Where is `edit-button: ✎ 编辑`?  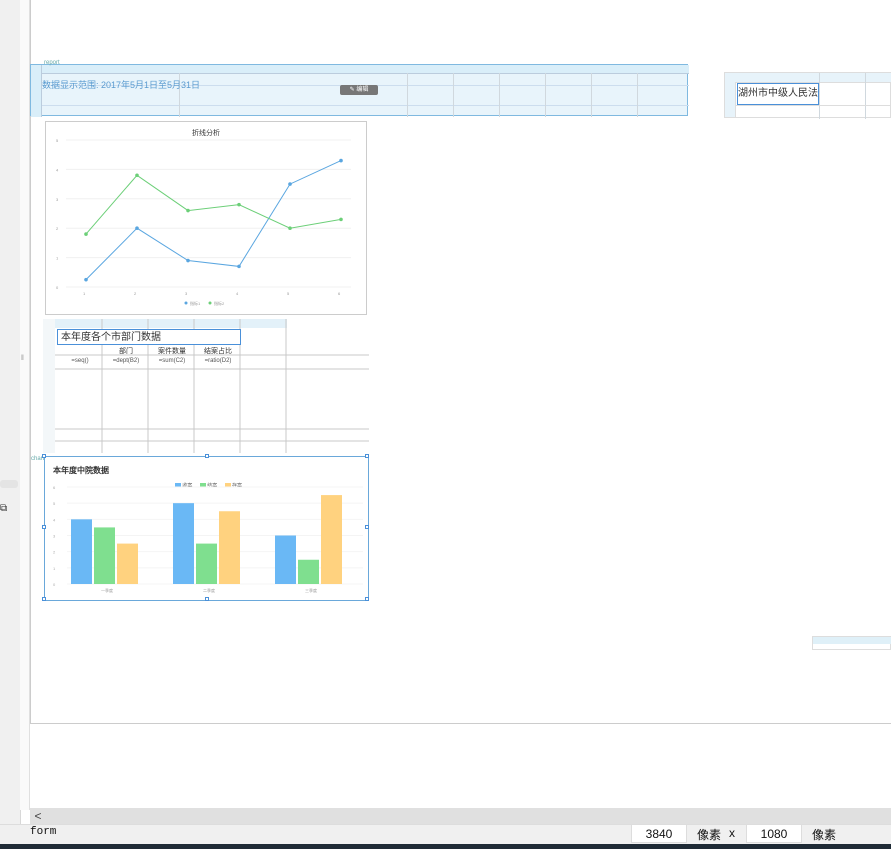 edit-button: ✎ 编辑 is located at coordinates (359, 90).